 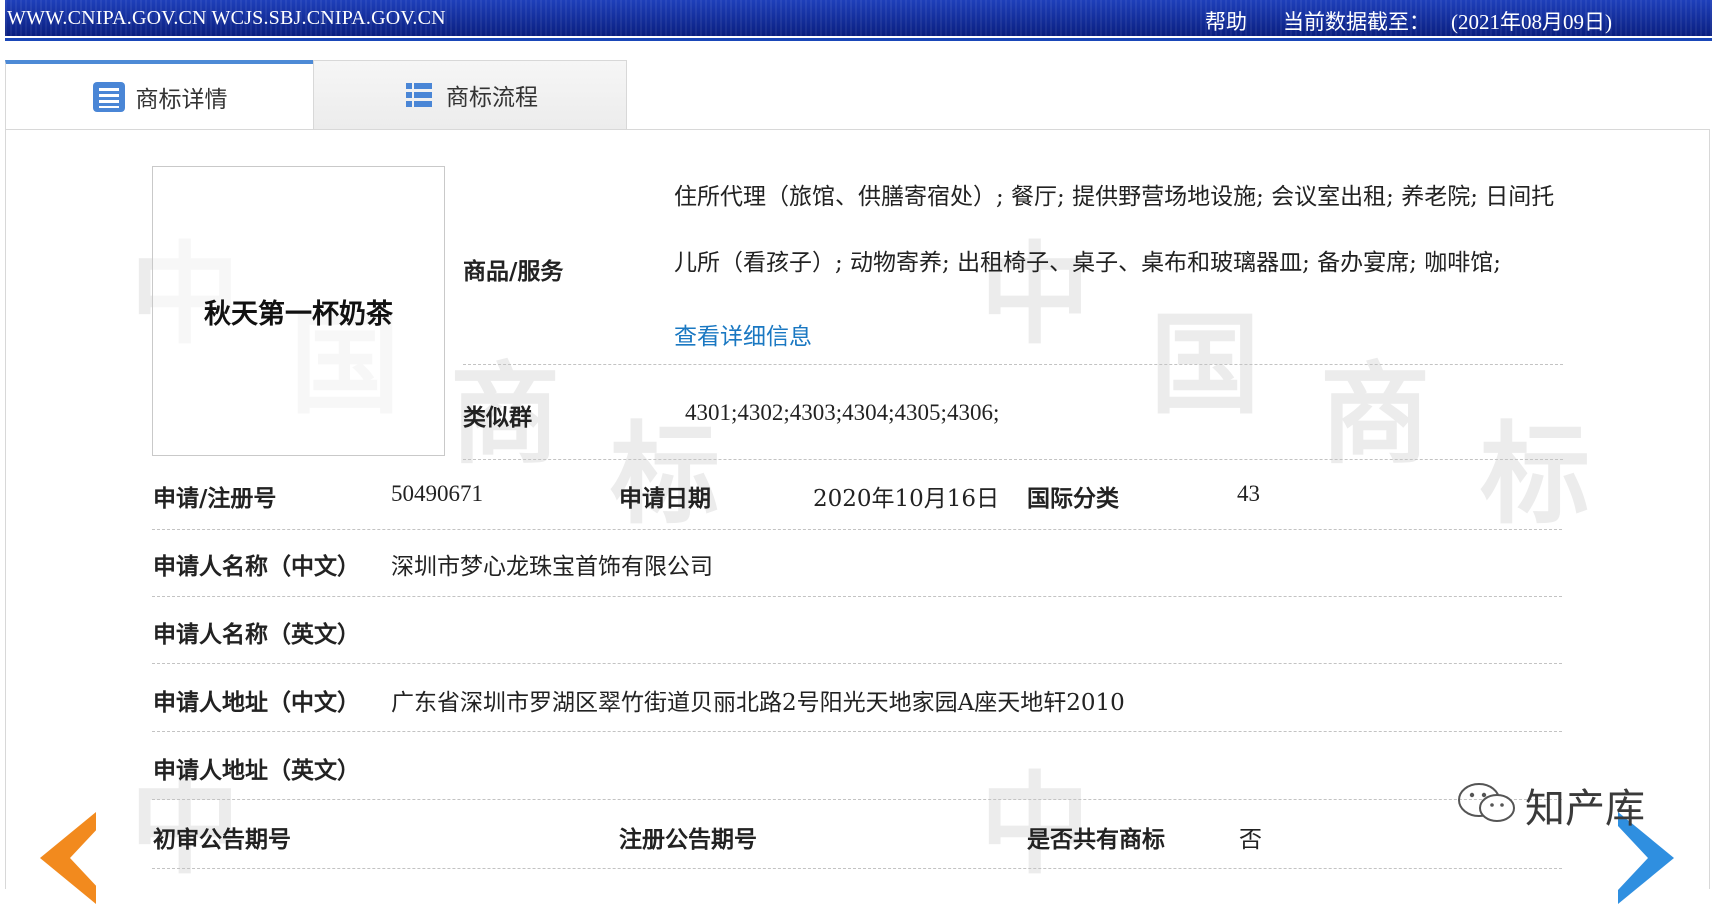 What do you see at coordinates (906, 499) in the screenshot?
I see `app-date-value: 2020年10月16日` at bounding box center [906, 499].